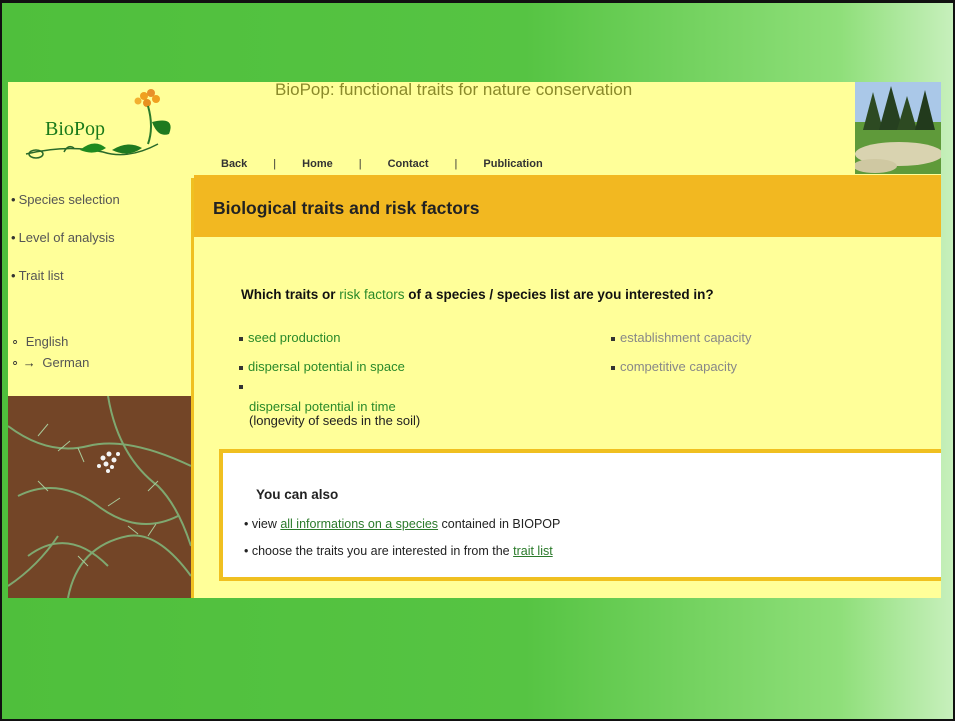 The width and height of the screenshot is (955, 721). Describe the element at coordinates (317, 164) in the screenshot. I see `nav-home: Home` at that location.